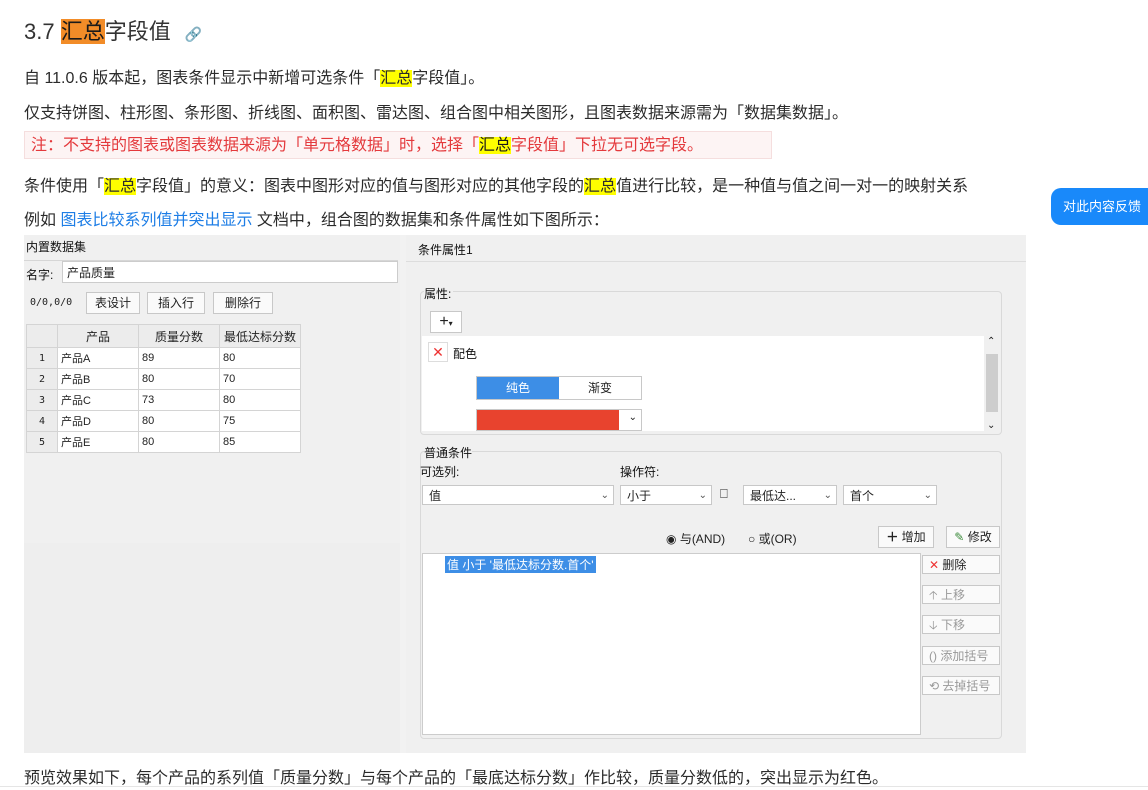 This screenshot has height=790, width=1148. I want to click on column-header: 产品, so click(98, 336).